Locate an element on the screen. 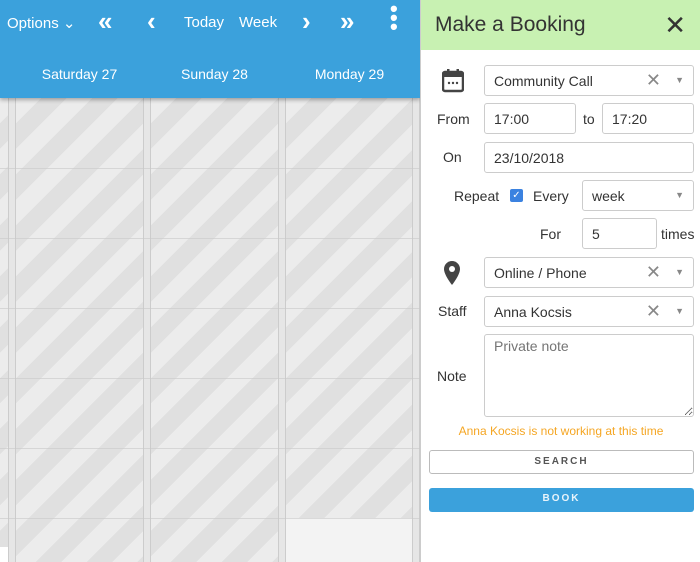 This screenshot has height=562, width=700. event-type-value: Community Call is located at coordinates (543, 81).